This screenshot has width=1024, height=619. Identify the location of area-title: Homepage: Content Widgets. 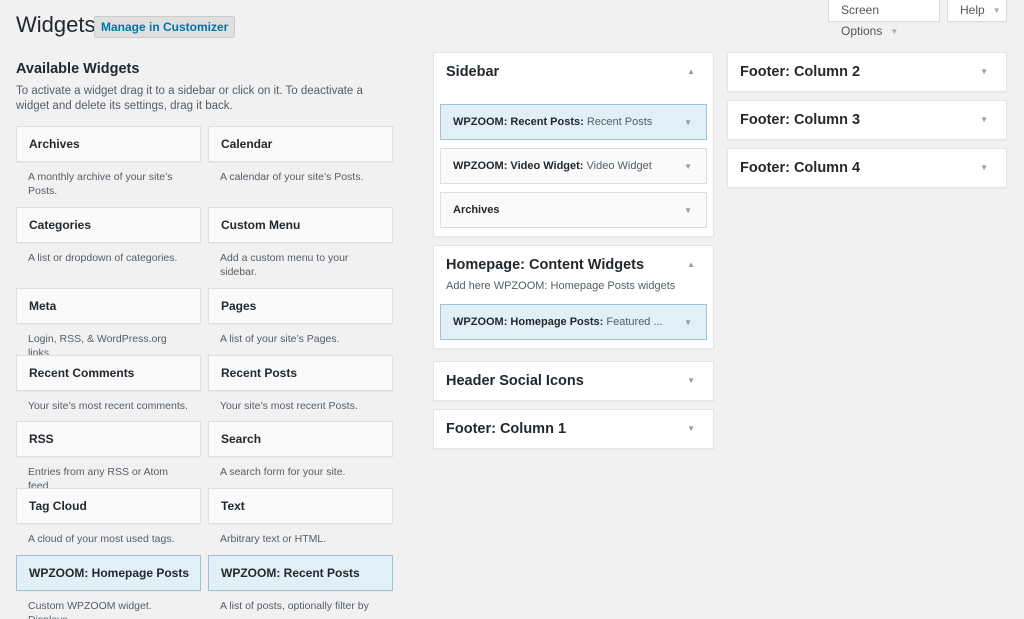
(545, 265).